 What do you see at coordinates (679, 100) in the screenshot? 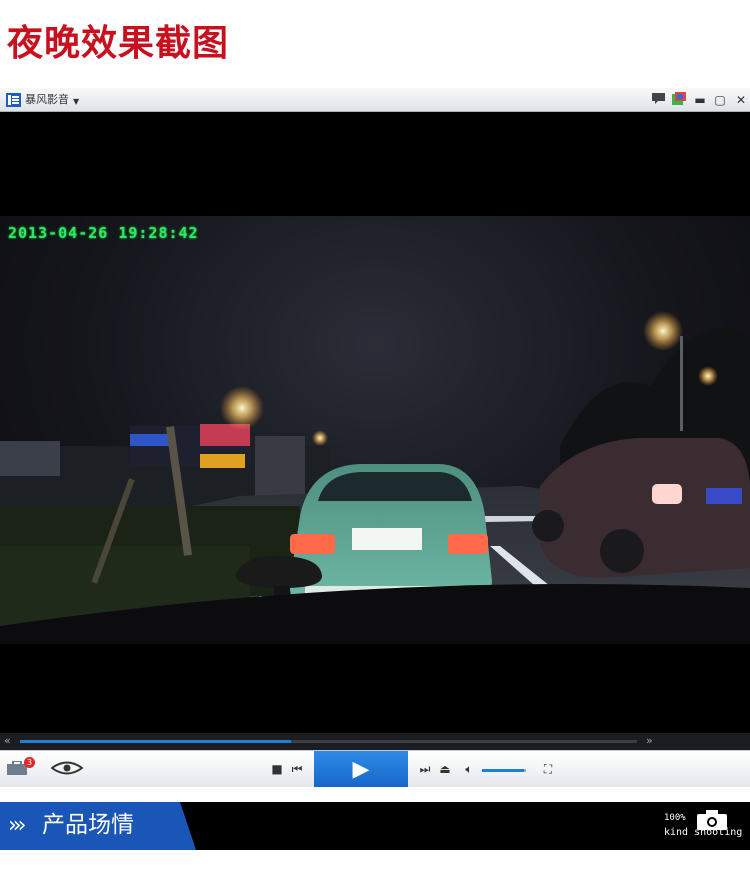
I see `skin-icon` at bounding box center [679, 100].